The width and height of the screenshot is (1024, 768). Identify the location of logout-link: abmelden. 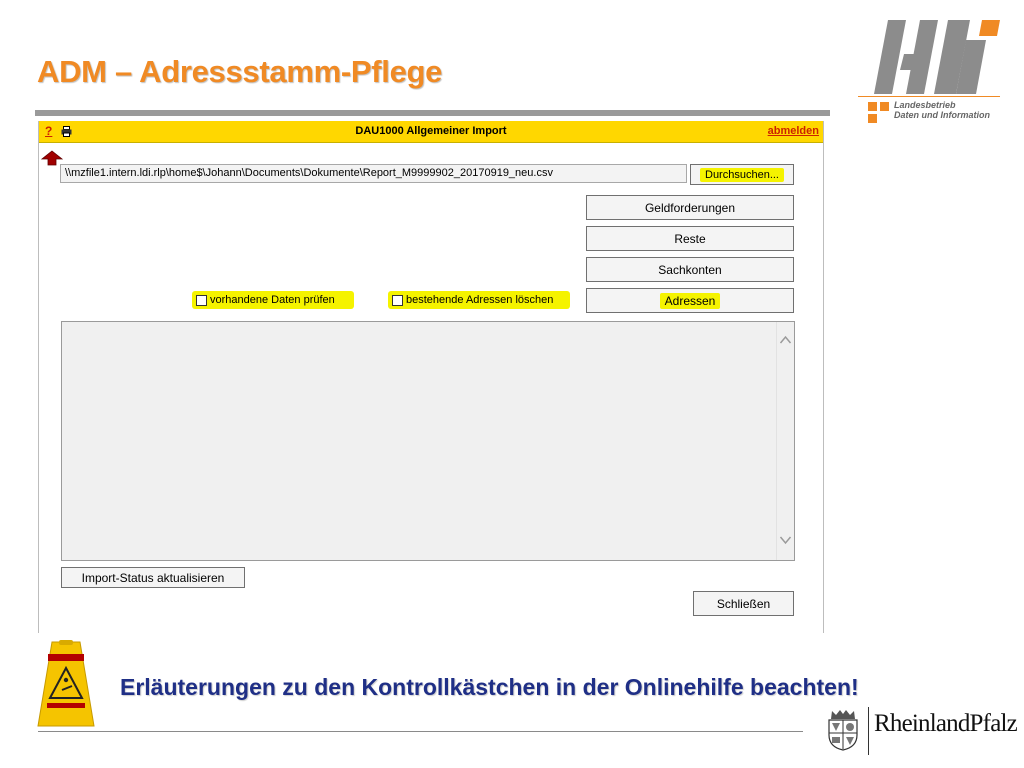
(793, 131).